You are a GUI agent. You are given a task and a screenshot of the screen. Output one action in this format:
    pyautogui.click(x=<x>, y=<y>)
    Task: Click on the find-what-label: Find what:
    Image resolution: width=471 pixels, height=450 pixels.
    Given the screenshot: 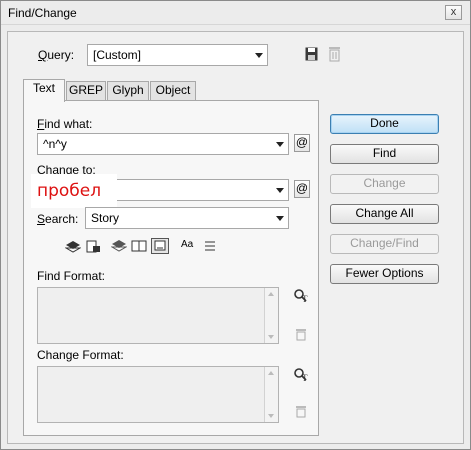 What is the action you would take?
    pyautogui.click(x=65, y=124)
    